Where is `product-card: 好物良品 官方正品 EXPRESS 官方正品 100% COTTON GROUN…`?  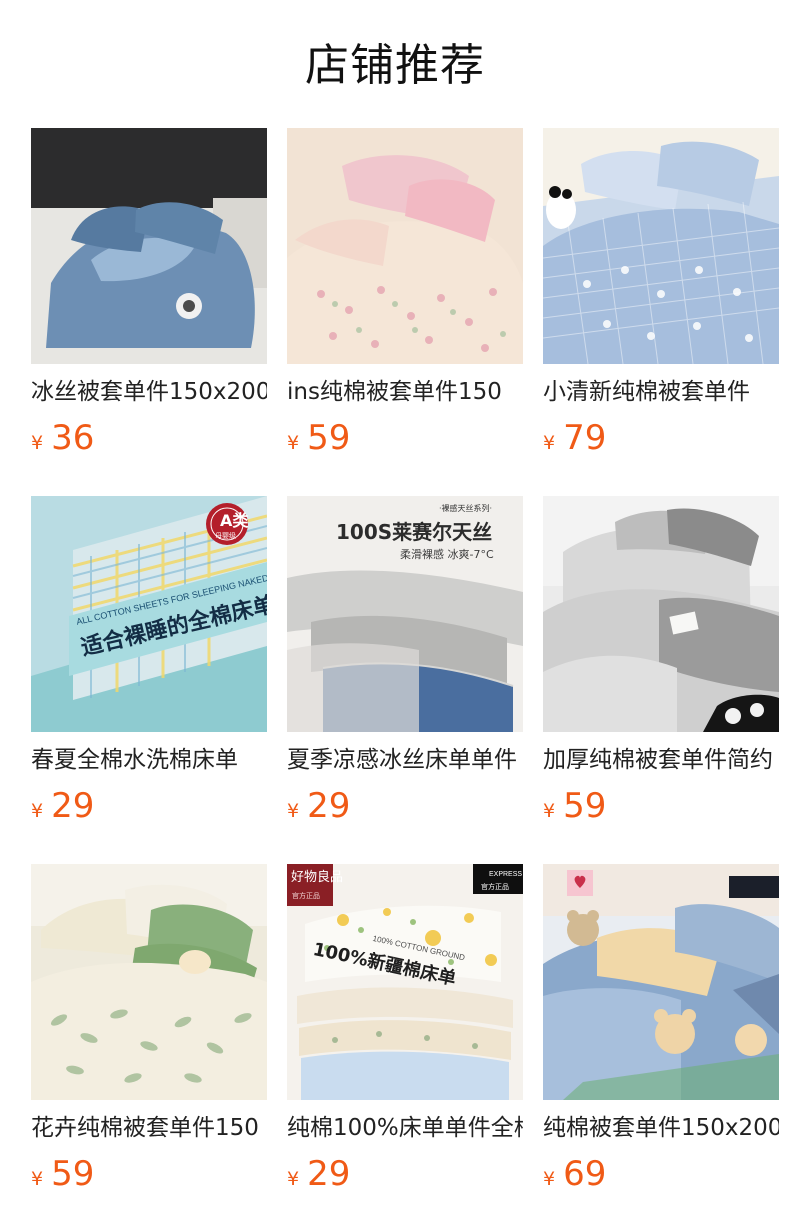
product-card: 好物良品 官方正品 EXPRESS 官方正品 100% COTTON GROUN… is located at coordinates (405, 1034).